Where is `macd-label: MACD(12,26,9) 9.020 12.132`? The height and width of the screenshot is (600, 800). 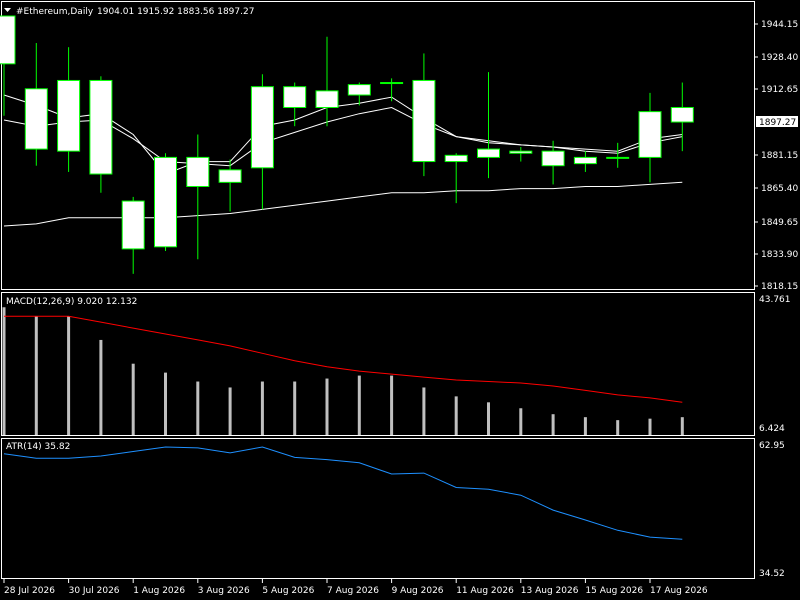
macd-label: MACD(12,26,9) 9.020 12.132 is located at coordinates (71, 302).